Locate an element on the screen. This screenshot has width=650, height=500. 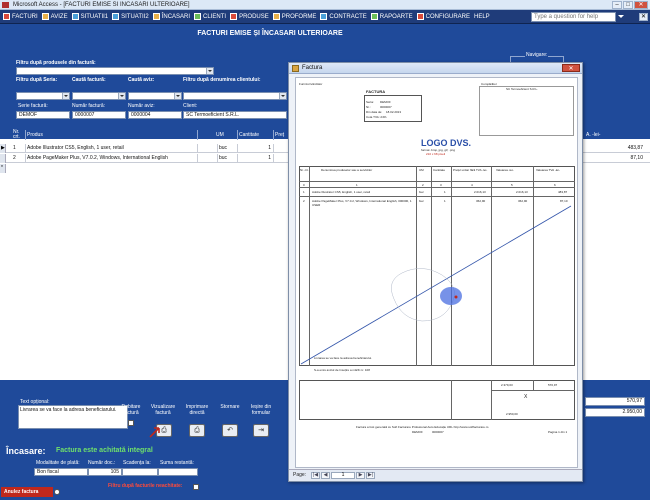
storno-button: ↶ is located at coordinates (230, 430).